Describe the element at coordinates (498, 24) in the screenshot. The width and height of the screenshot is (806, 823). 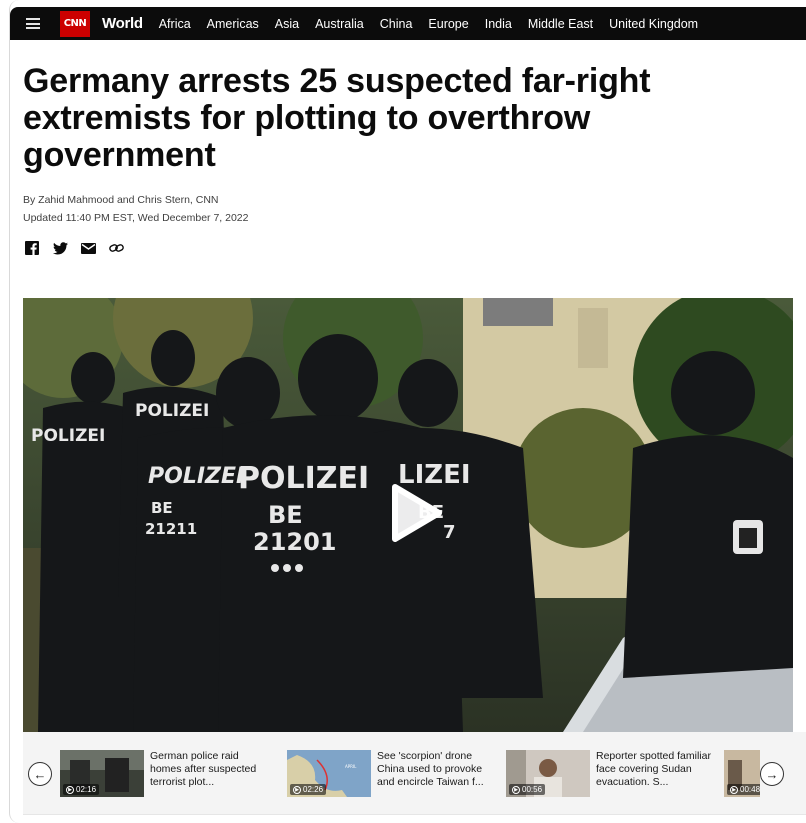
I see `nav-link-india: India` at that location.